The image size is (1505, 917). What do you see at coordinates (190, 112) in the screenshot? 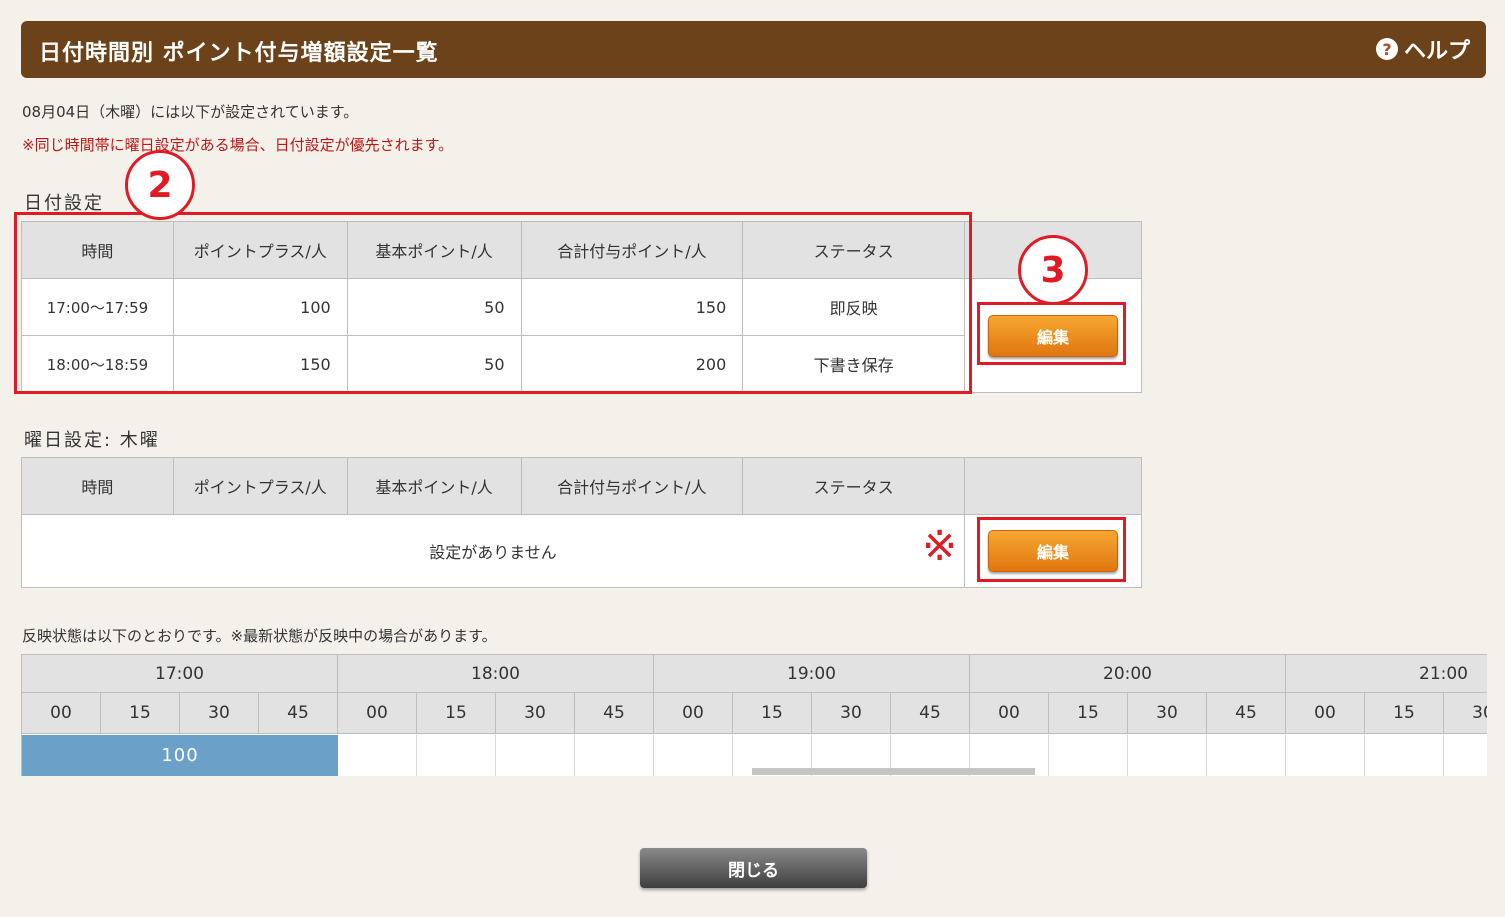
I see `info-text: 08月04日（木曜）には以下が設定されています。` at bounding box center [190, 112].